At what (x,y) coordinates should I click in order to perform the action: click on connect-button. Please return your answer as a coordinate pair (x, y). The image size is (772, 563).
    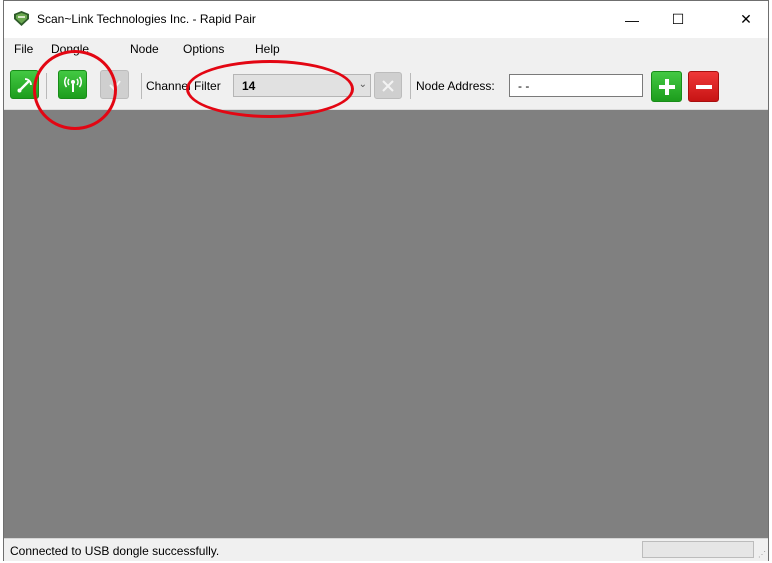
    Looking at the image, I should click on (24, 84).